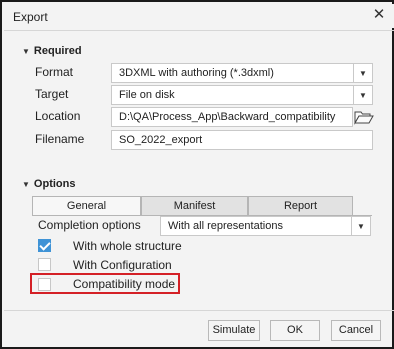 This screenshot has height=349, width=394. I want to click on whole-structure-label: With whole structure, so click(127, 246).